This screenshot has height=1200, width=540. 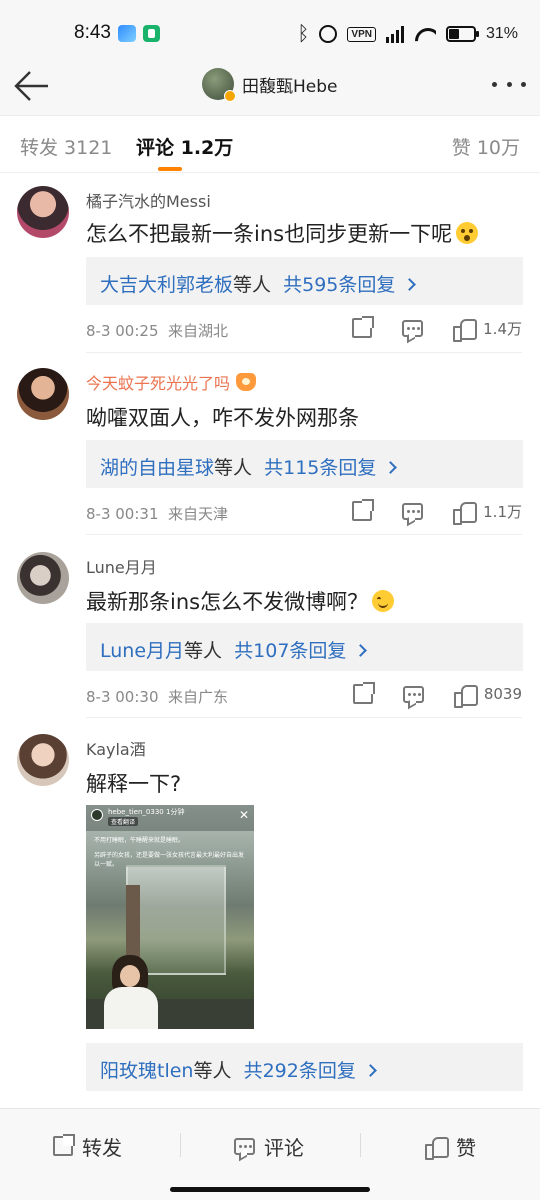 What do you see at coordinates (339, 285) in the screenshot?
I see `reply-count: 共595条回复` at bounding box center [339, 285].